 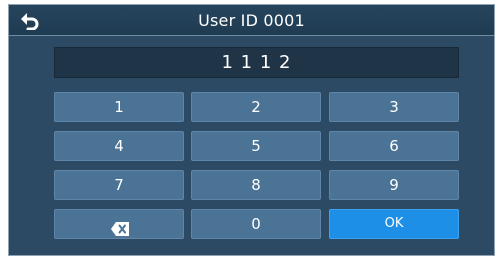 What do you see at coordinates (256, 62) in the screenshot?
I see `pin-display: 1 1 1 2` at bounding box center [256, 62].